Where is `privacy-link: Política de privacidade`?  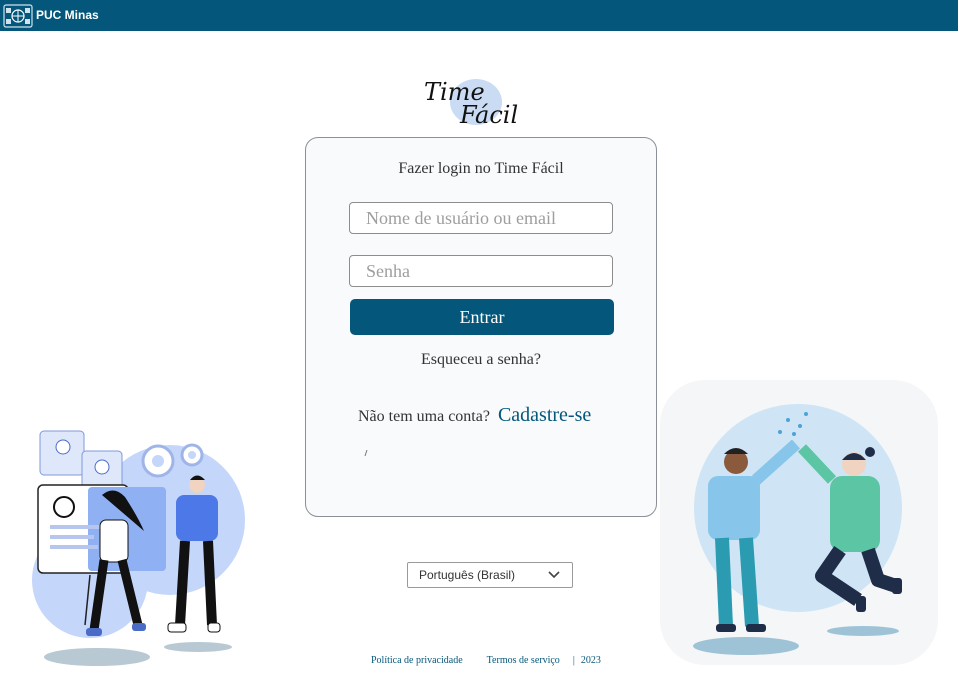 privacy-link: Política de privacidade is located at coordinates (417, 660).